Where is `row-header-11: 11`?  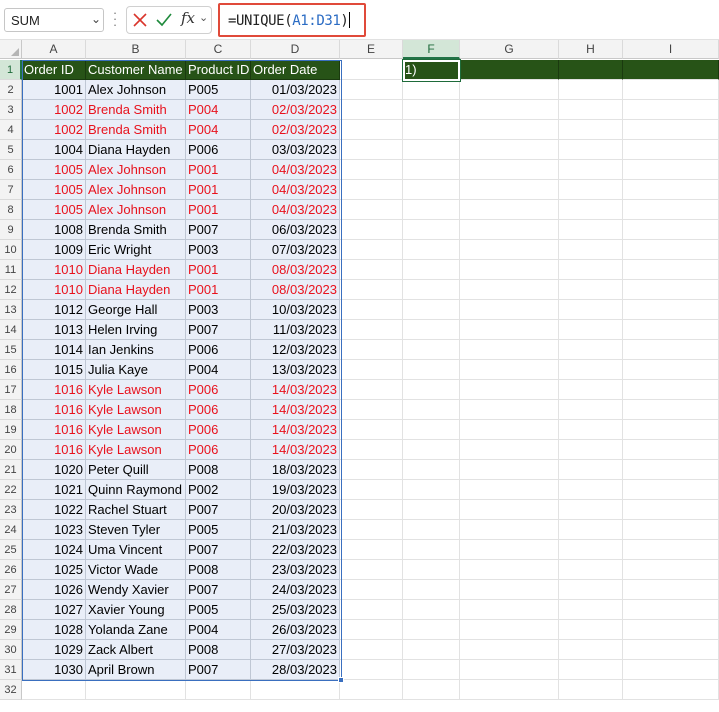 row-header-11: 11 is located at coordinates (11, 270).